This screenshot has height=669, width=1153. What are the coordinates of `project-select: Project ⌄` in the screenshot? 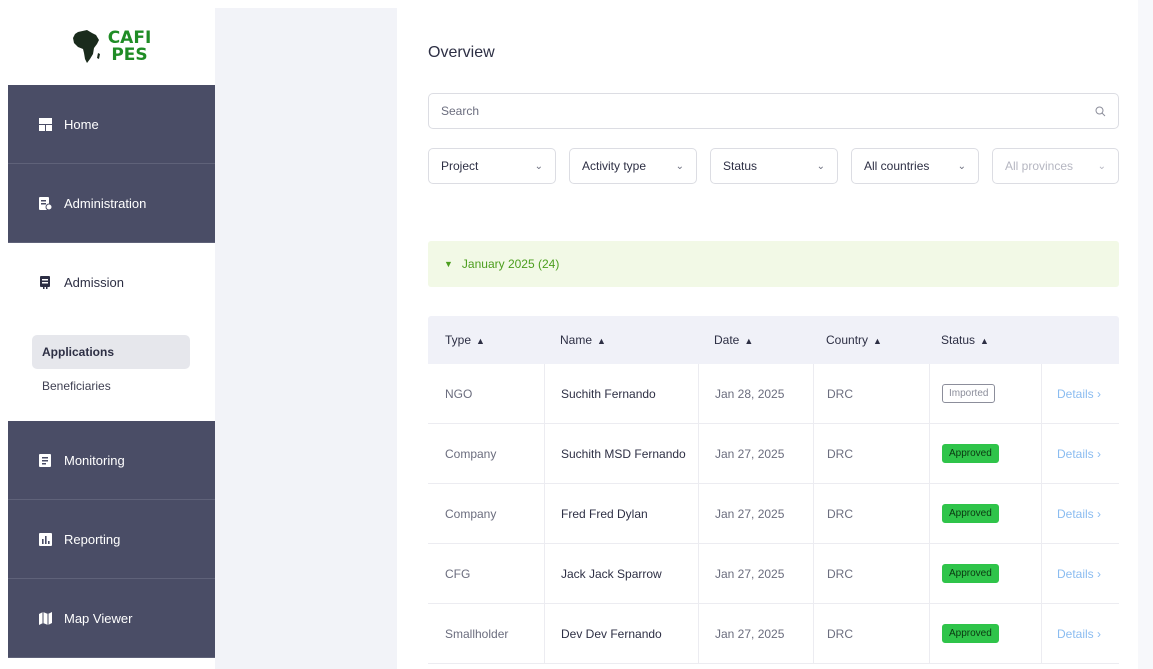 It's located at (492, 166).